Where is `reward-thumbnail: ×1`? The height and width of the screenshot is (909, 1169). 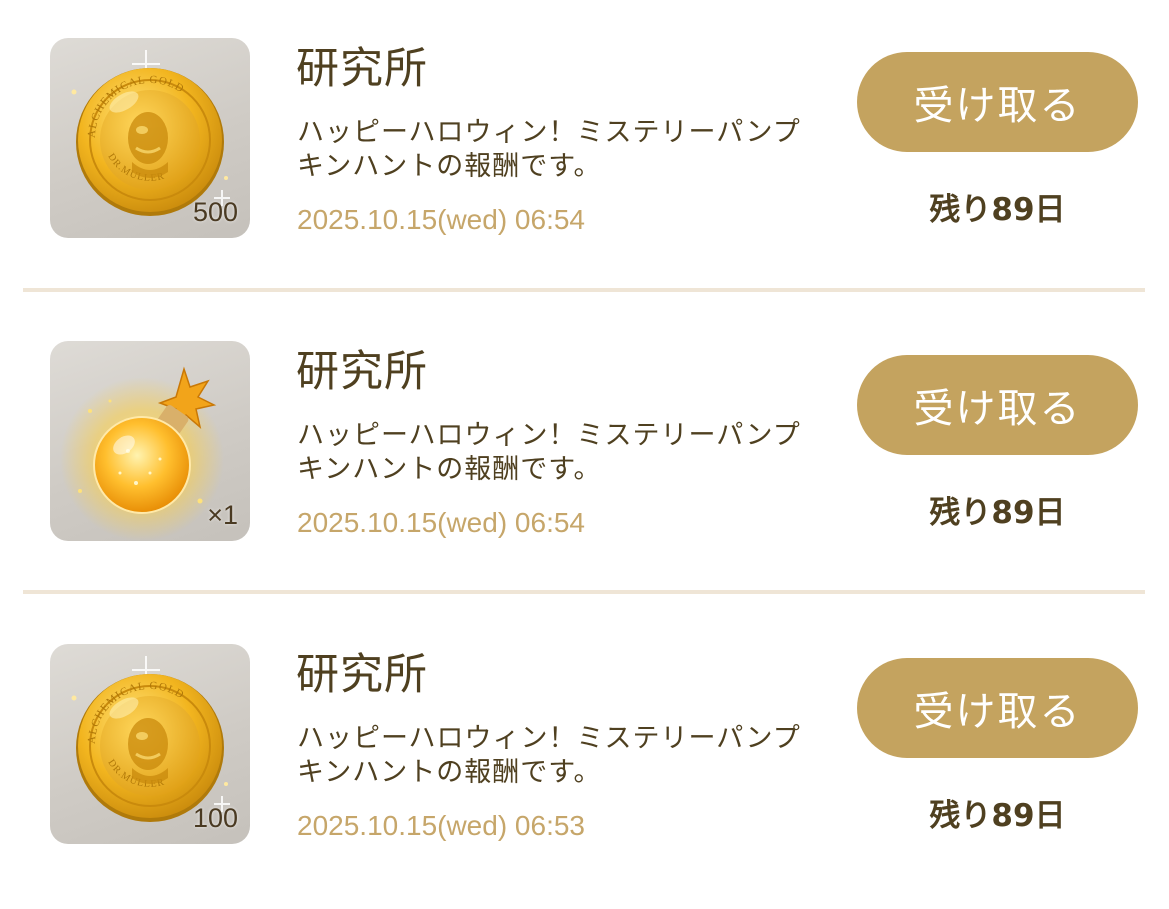 reward-thumbnail: ×1 is located at coordinates (150, 441).